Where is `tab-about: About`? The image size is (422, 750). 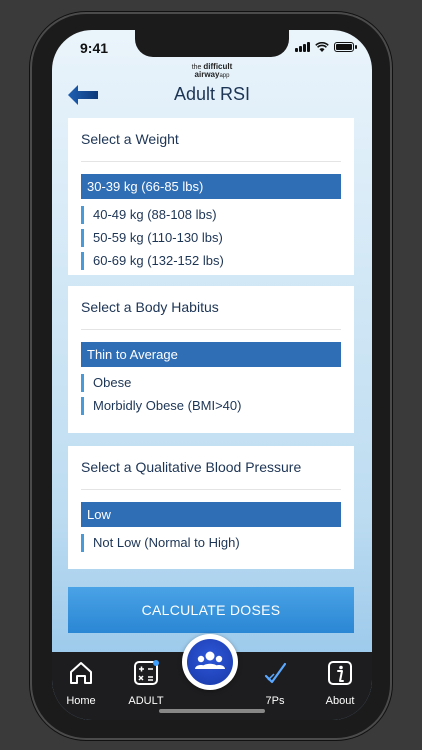
tab-about: About is located at coordinates (340, 683).